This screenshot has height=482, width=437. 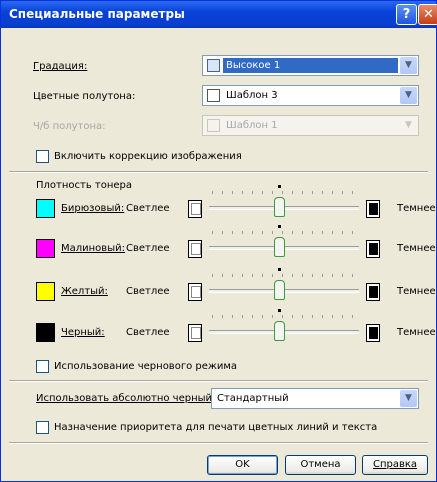 What do you see at coordinates (279, 207) in the screenshot?
I see `cyan-slider-thumb` at bounding box center [279, 207].